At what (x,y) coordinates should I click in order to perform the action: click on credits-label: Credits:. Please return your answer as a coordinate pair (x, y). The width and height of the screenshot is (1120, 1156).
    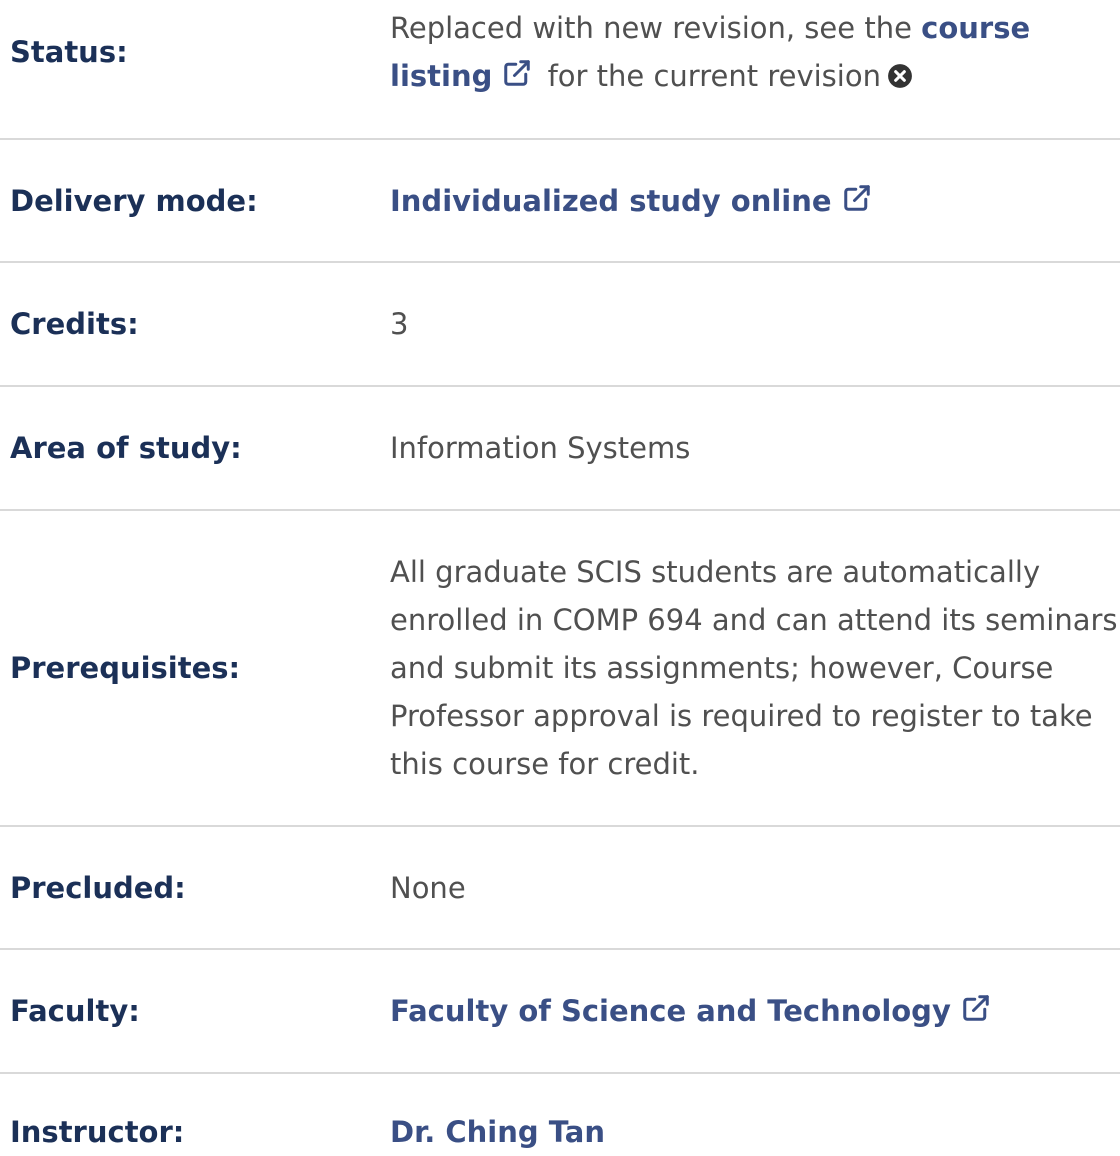
    Looking at the image, I should click on (74, 324).